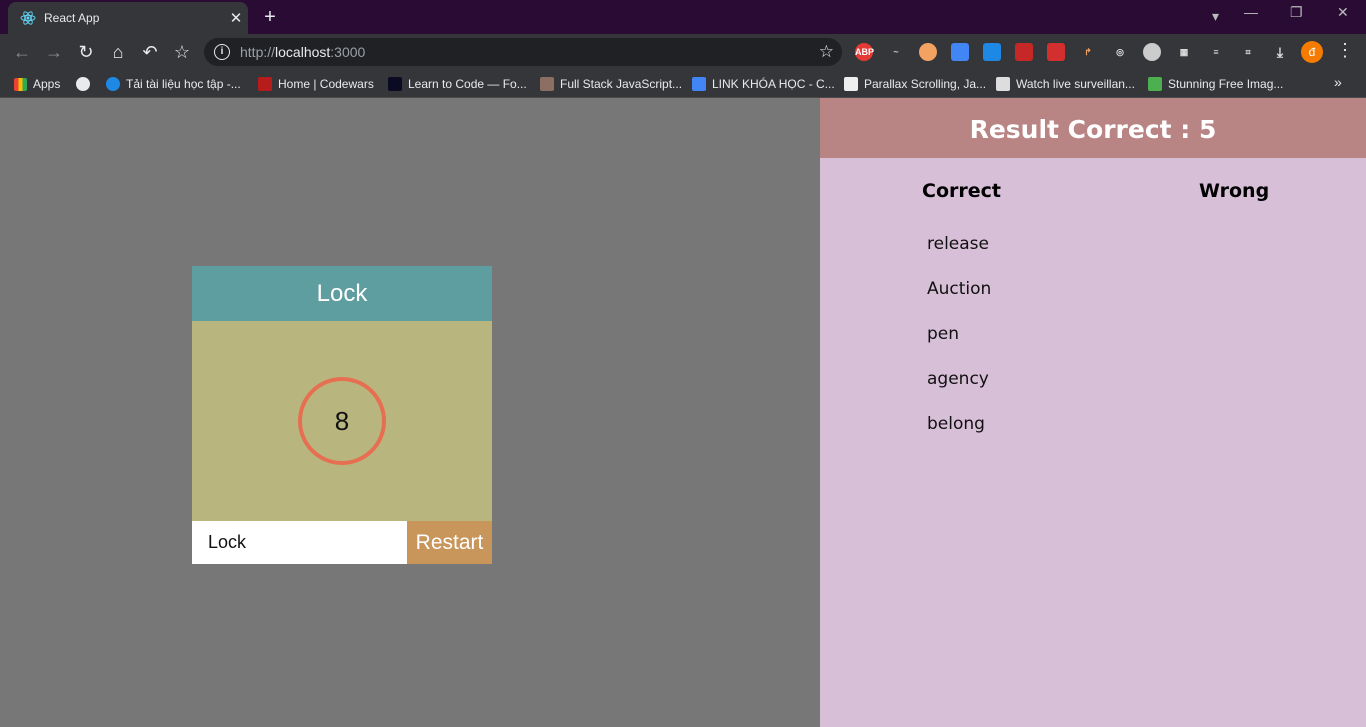 The width and height of the screenshot is (1366, 727). Describe the element at coordinates (316, 84) in the screenshot. I see `bookmark-codewars: Home | Codewars` at that location.